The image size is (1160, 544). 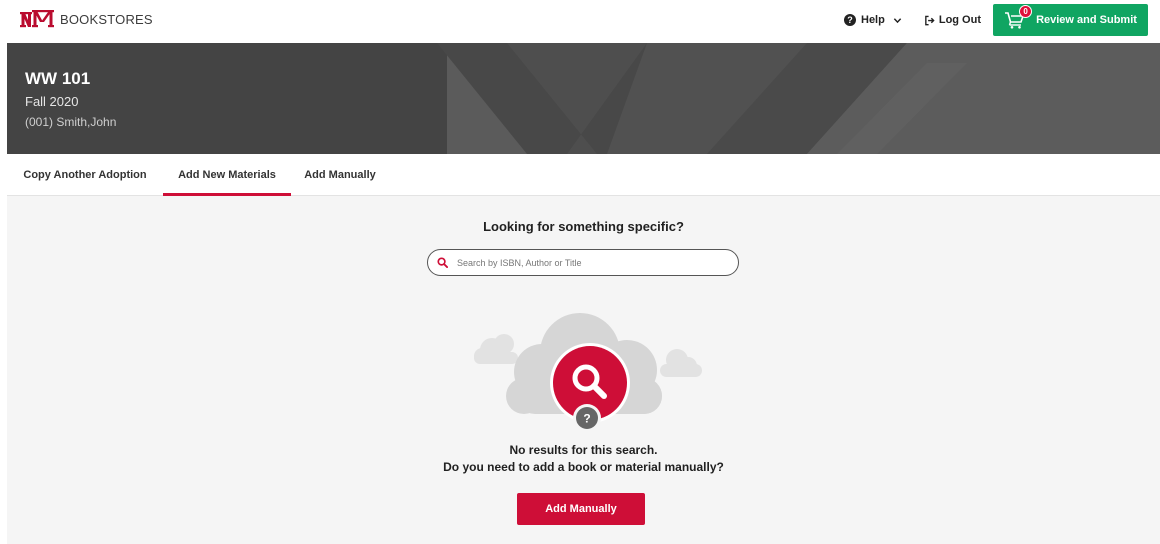 I want to click on course-term: Fall 2020, so click(x=52, y=101).